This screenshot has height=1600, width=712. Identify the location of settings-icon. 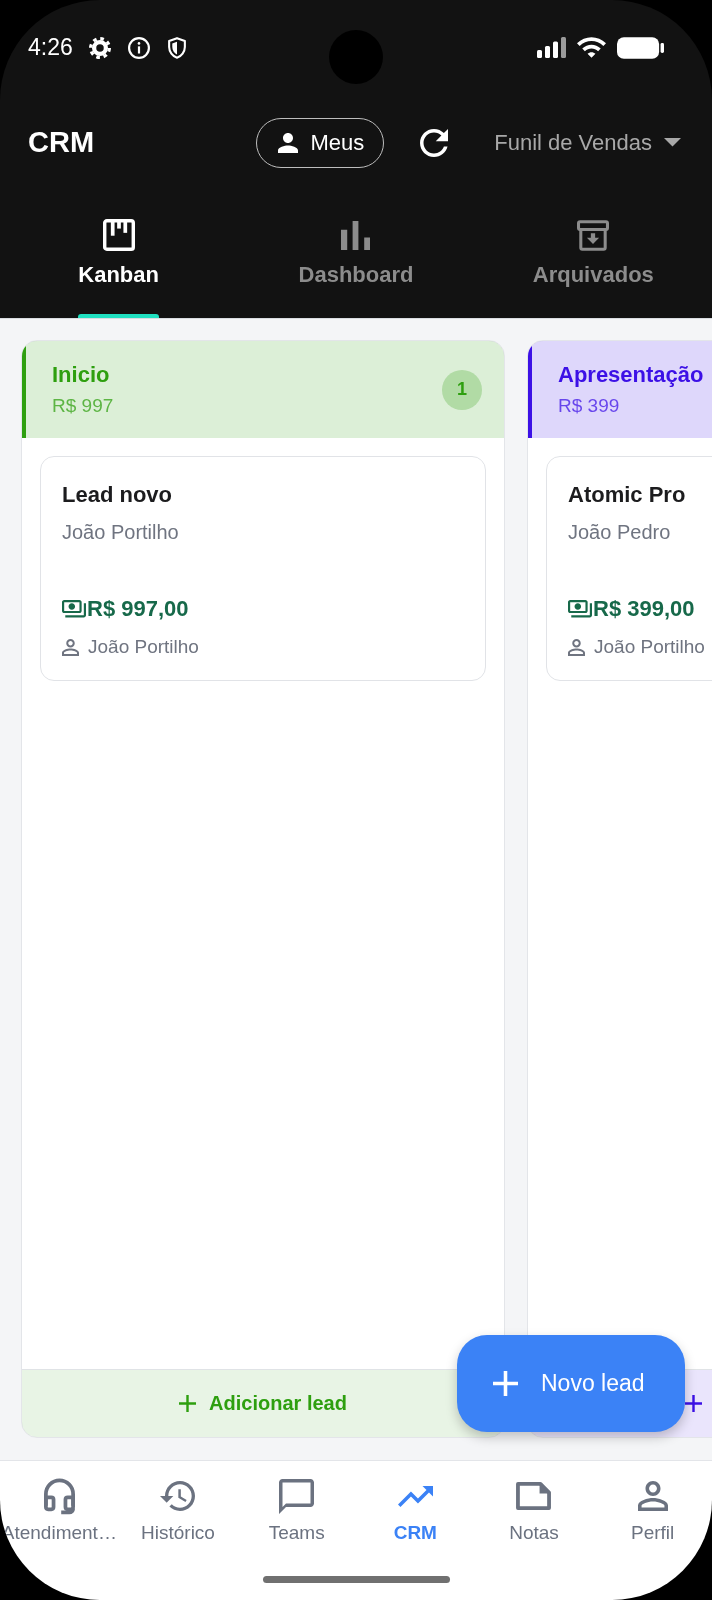
(99, 47).